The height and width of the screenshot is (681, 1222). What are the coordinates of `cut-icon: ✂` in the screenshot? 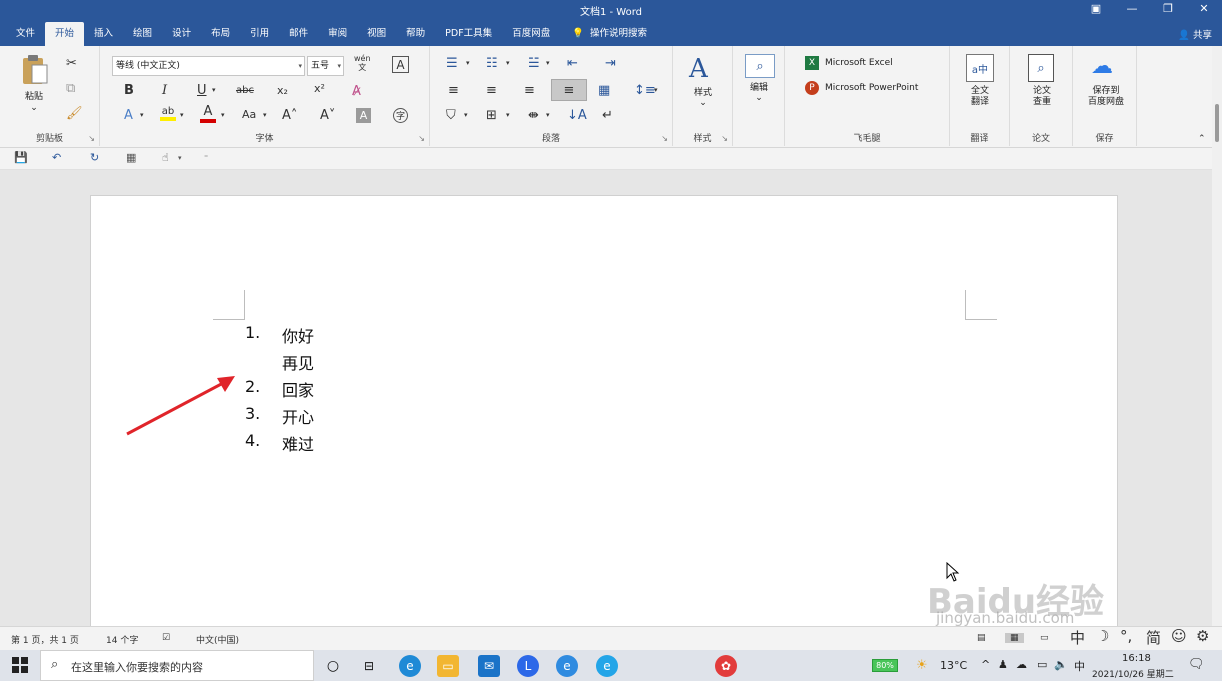 It's located at (71, 63).